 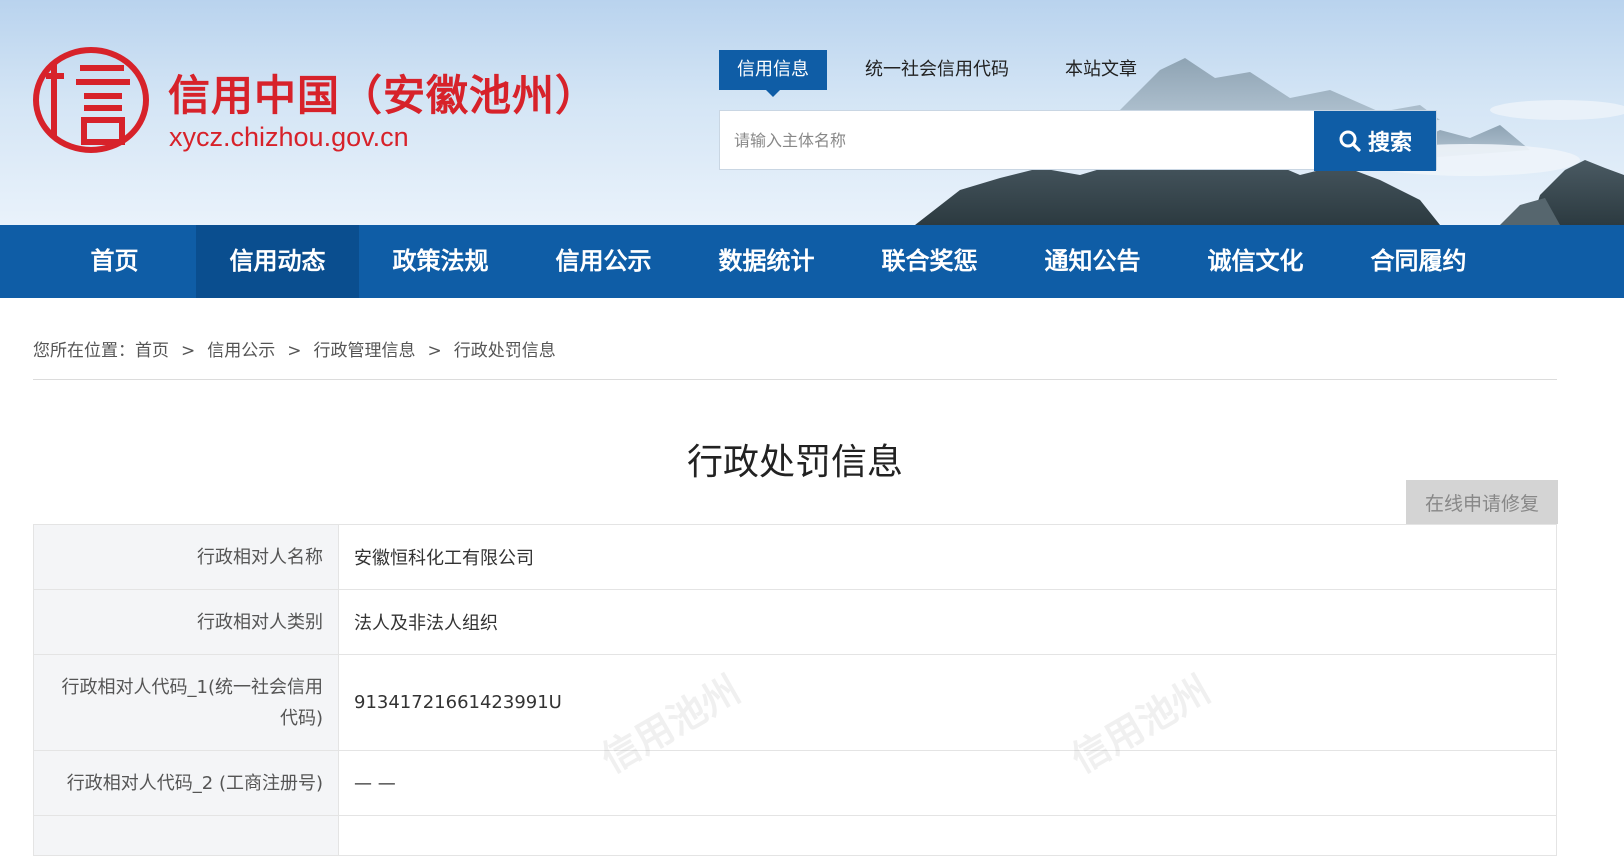 I want to click on row-value, so click(x=947, y=835).